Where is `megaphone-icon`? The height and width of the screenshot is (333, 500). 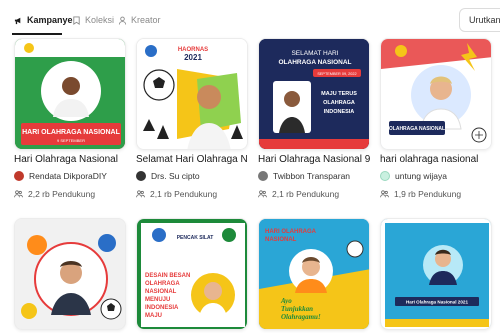
megaphone-icon is located at coordinates (17, 20).